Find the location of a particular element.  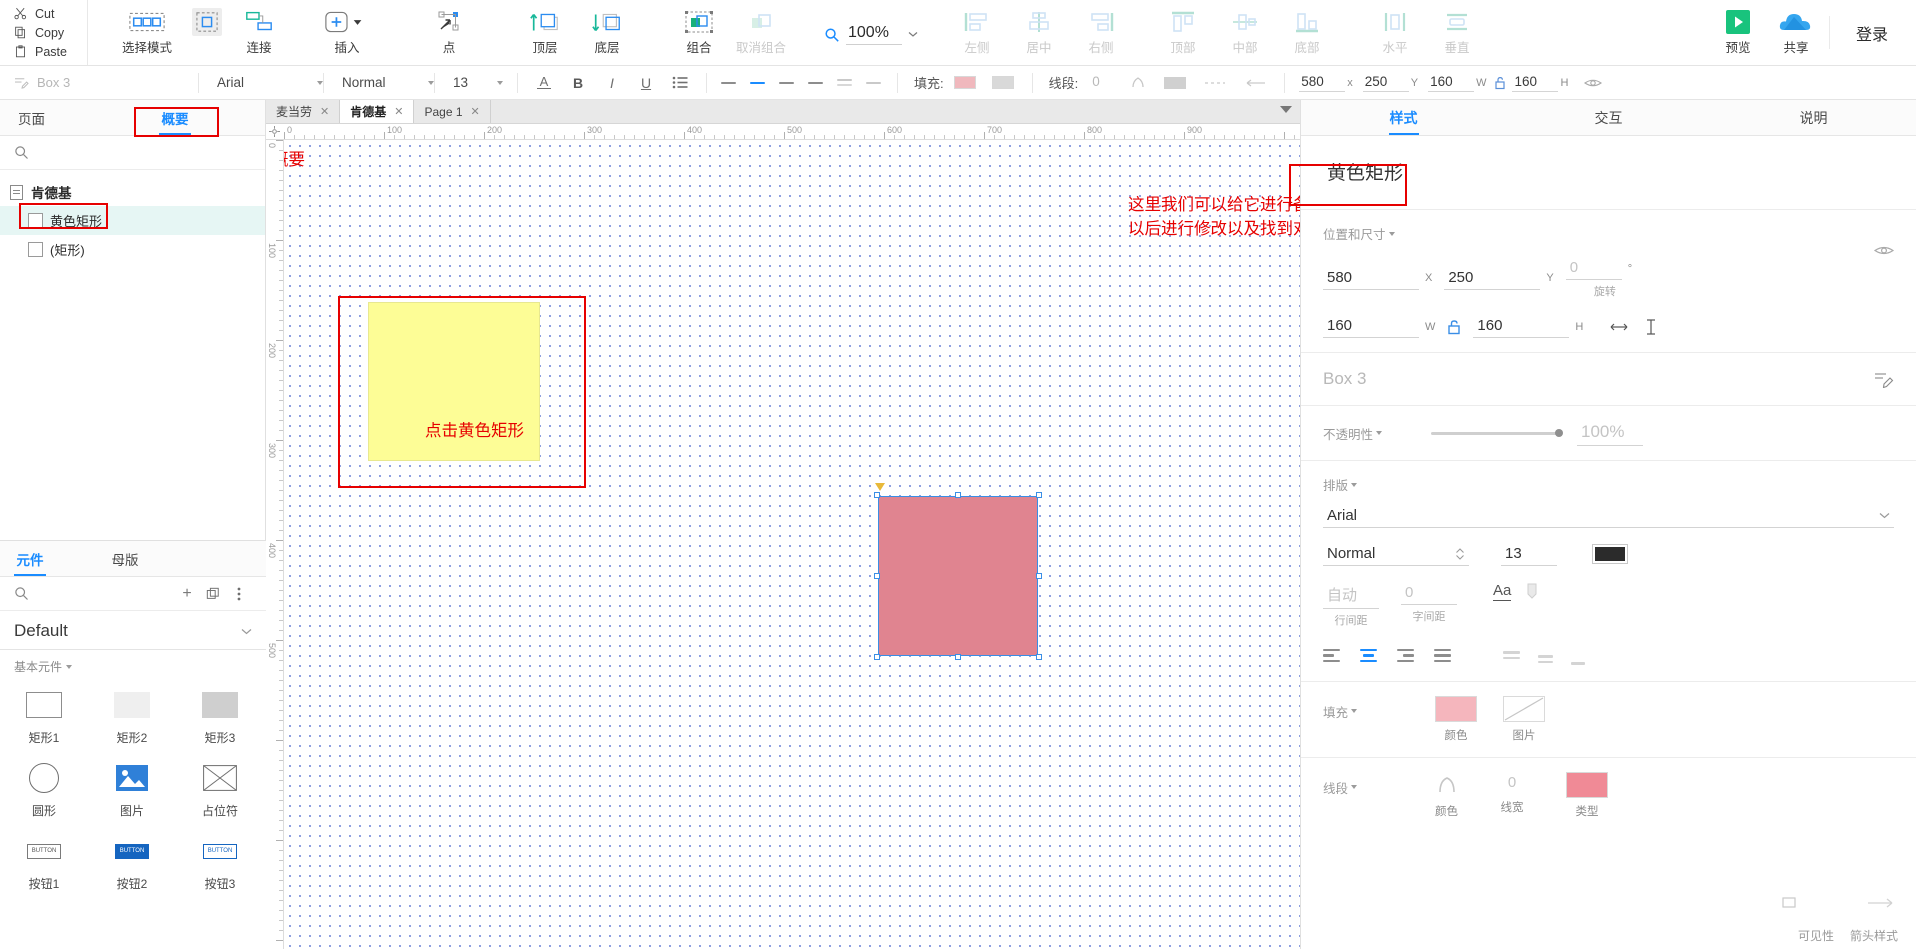

bullet-list-icon is located at coordinates (680, 83).